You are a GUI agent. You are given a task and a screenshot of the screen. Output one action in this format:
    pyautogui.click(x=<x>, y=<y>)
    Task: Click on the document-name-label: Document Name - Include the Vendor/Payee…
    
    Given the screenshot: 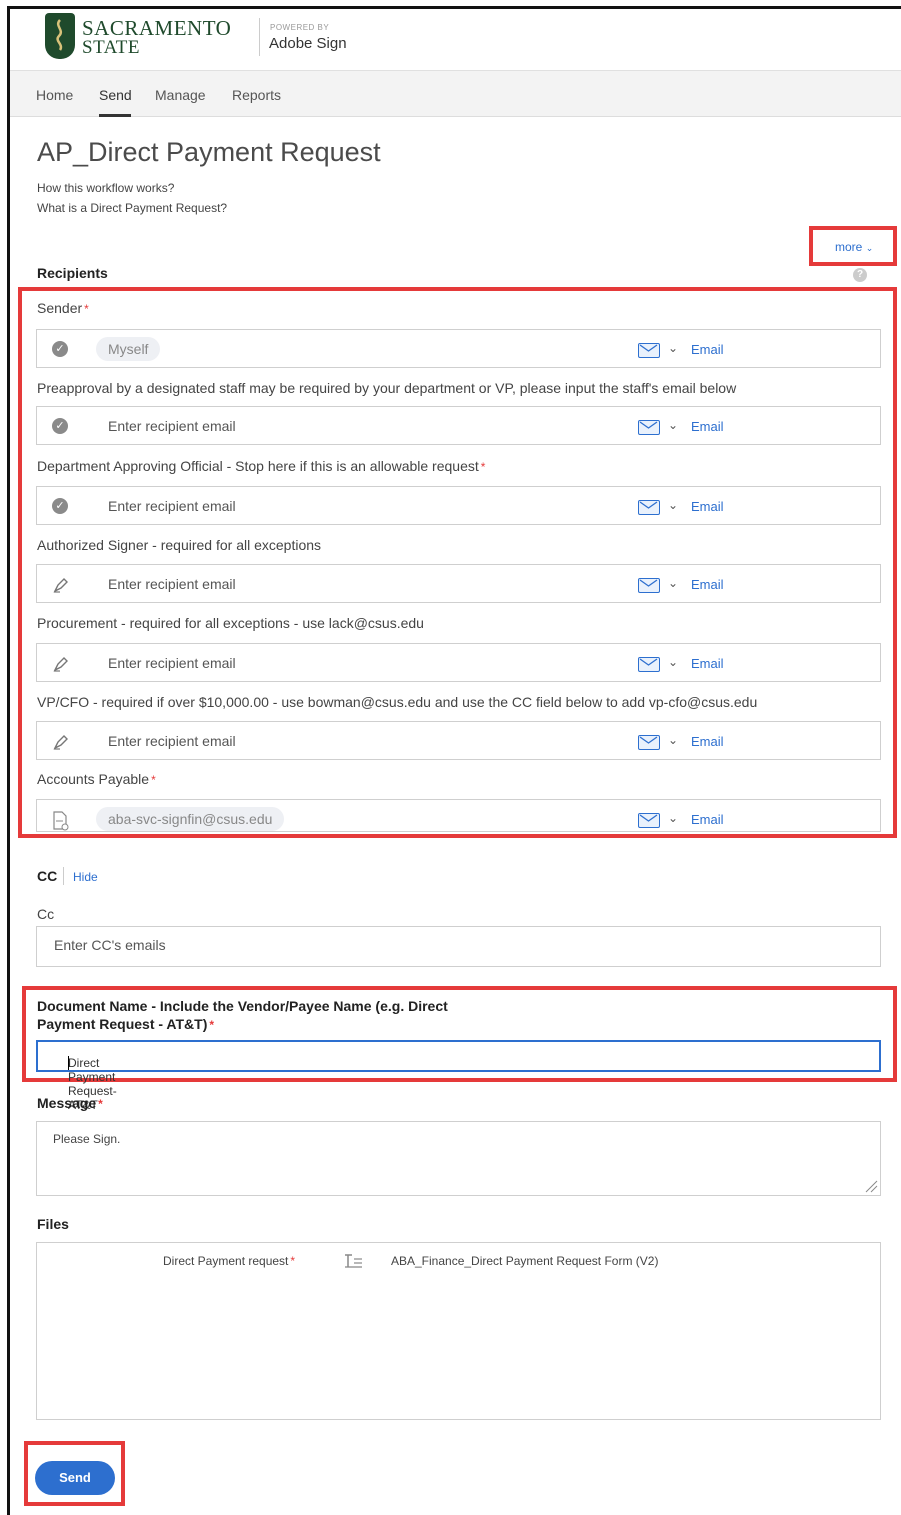 What is the action you would take?
    pyautogui.click(x=242, y=1015)
    